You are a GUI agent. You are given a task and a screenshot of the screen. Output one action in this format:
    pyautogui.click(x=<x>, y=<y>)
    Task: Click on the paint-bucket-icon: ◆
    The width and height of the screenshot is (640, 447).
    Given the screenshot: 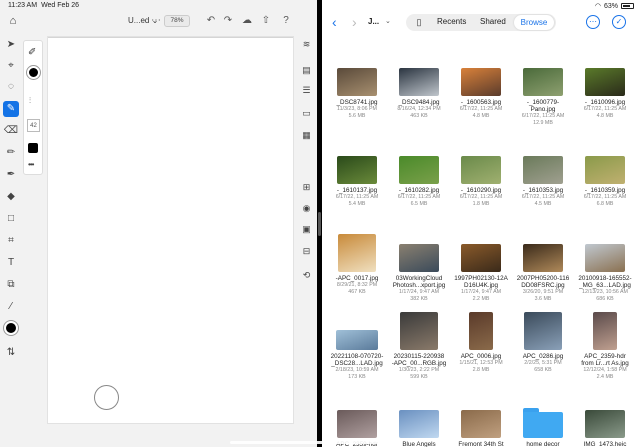 What is the action you would take?
    pyautogui.click(x=11, y=197)
    